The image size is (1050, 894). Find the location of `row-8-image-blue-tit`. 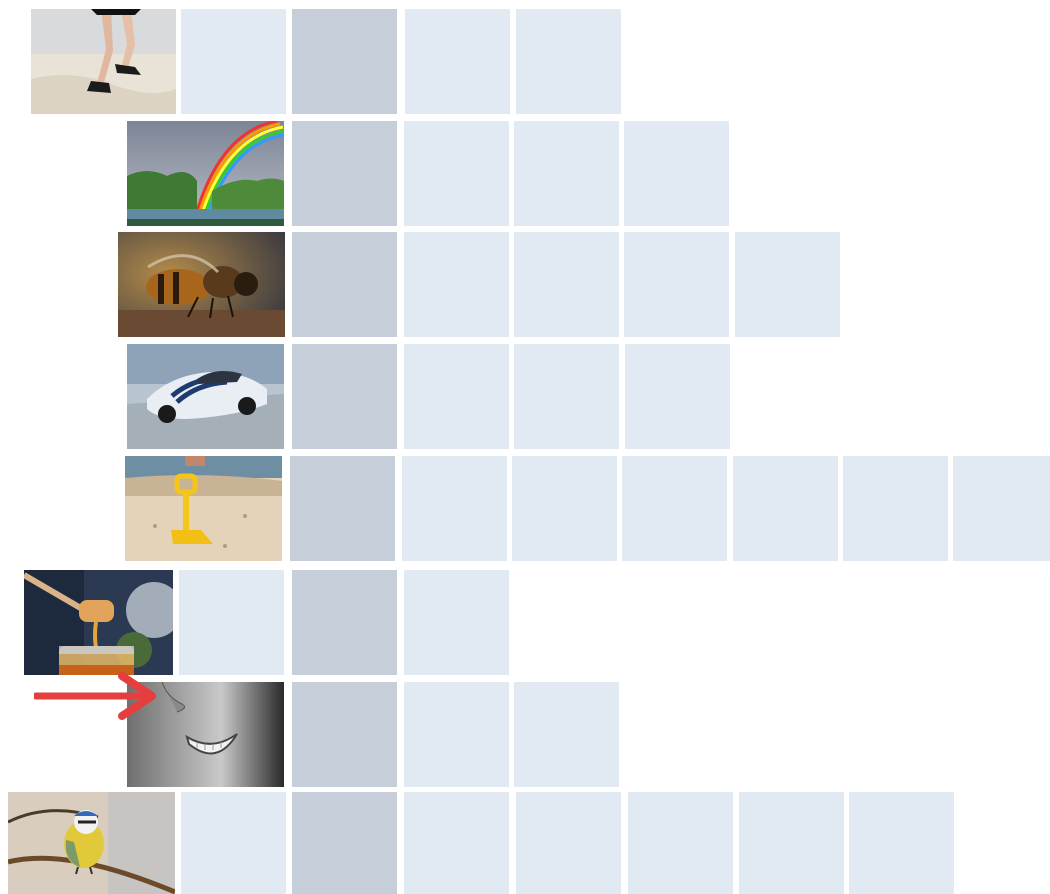

row-8-image-blue-tit is located at coordinates (91, 843).